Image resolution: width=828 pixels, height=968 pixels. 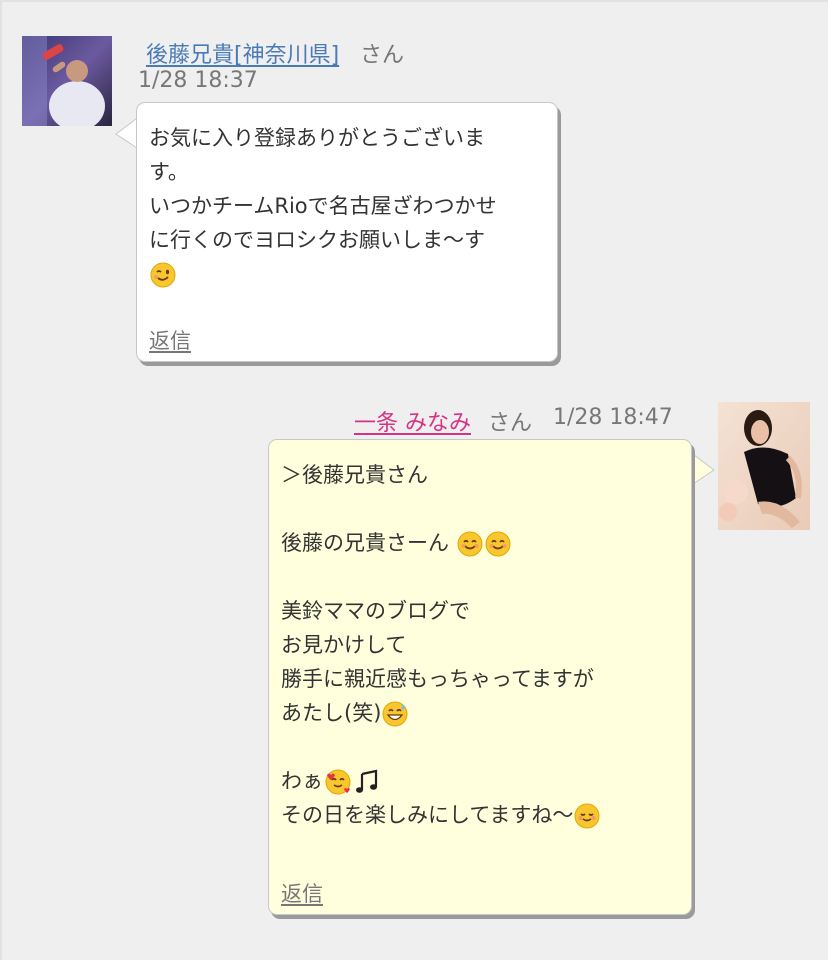 What do you see at coordinates (198, 80) in the screenshot?
I see `message-timestamp: 1/28 18:37` at bounding box center [198, 80].